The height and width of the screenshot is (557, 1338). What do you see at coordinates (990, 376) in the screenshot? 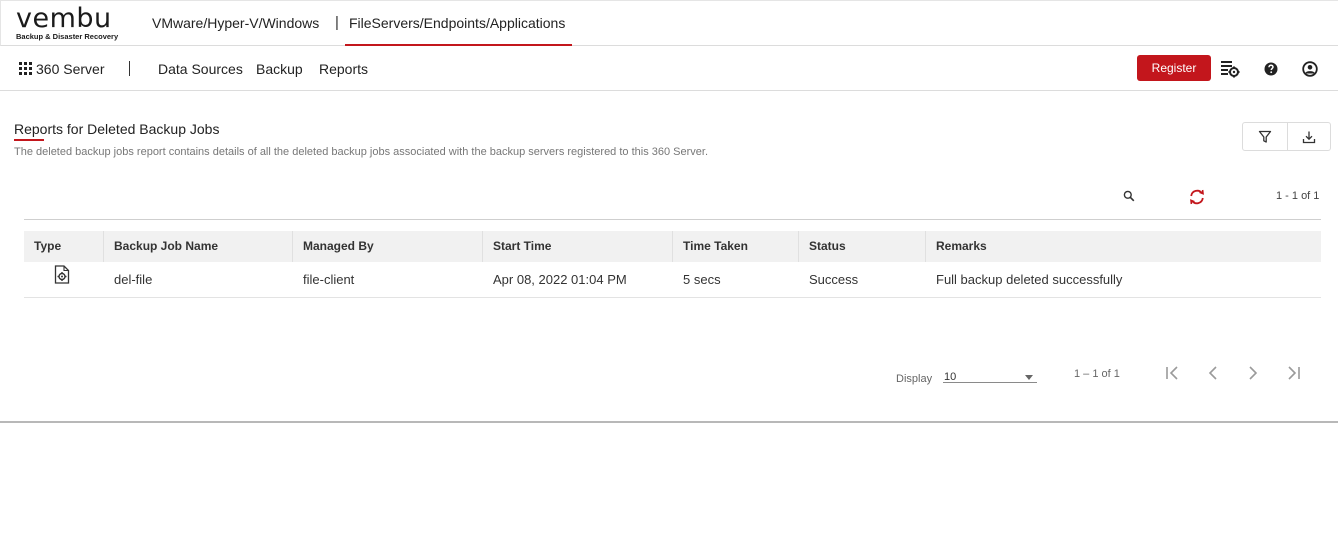
I see `page-size-select: 10` at bounding box center [990, 376].